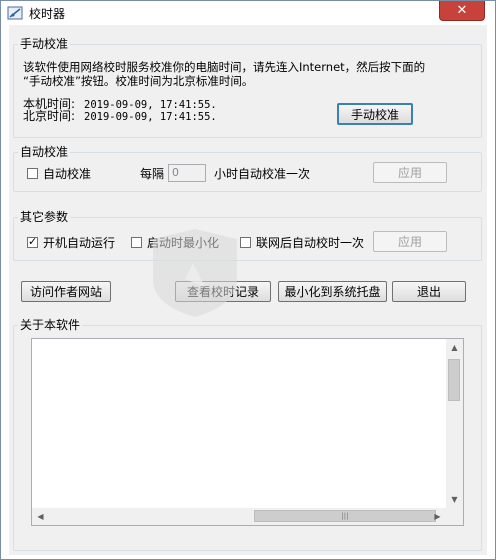  I want to click on horizontal-scroll-thumb: |||, so click(345, 516).